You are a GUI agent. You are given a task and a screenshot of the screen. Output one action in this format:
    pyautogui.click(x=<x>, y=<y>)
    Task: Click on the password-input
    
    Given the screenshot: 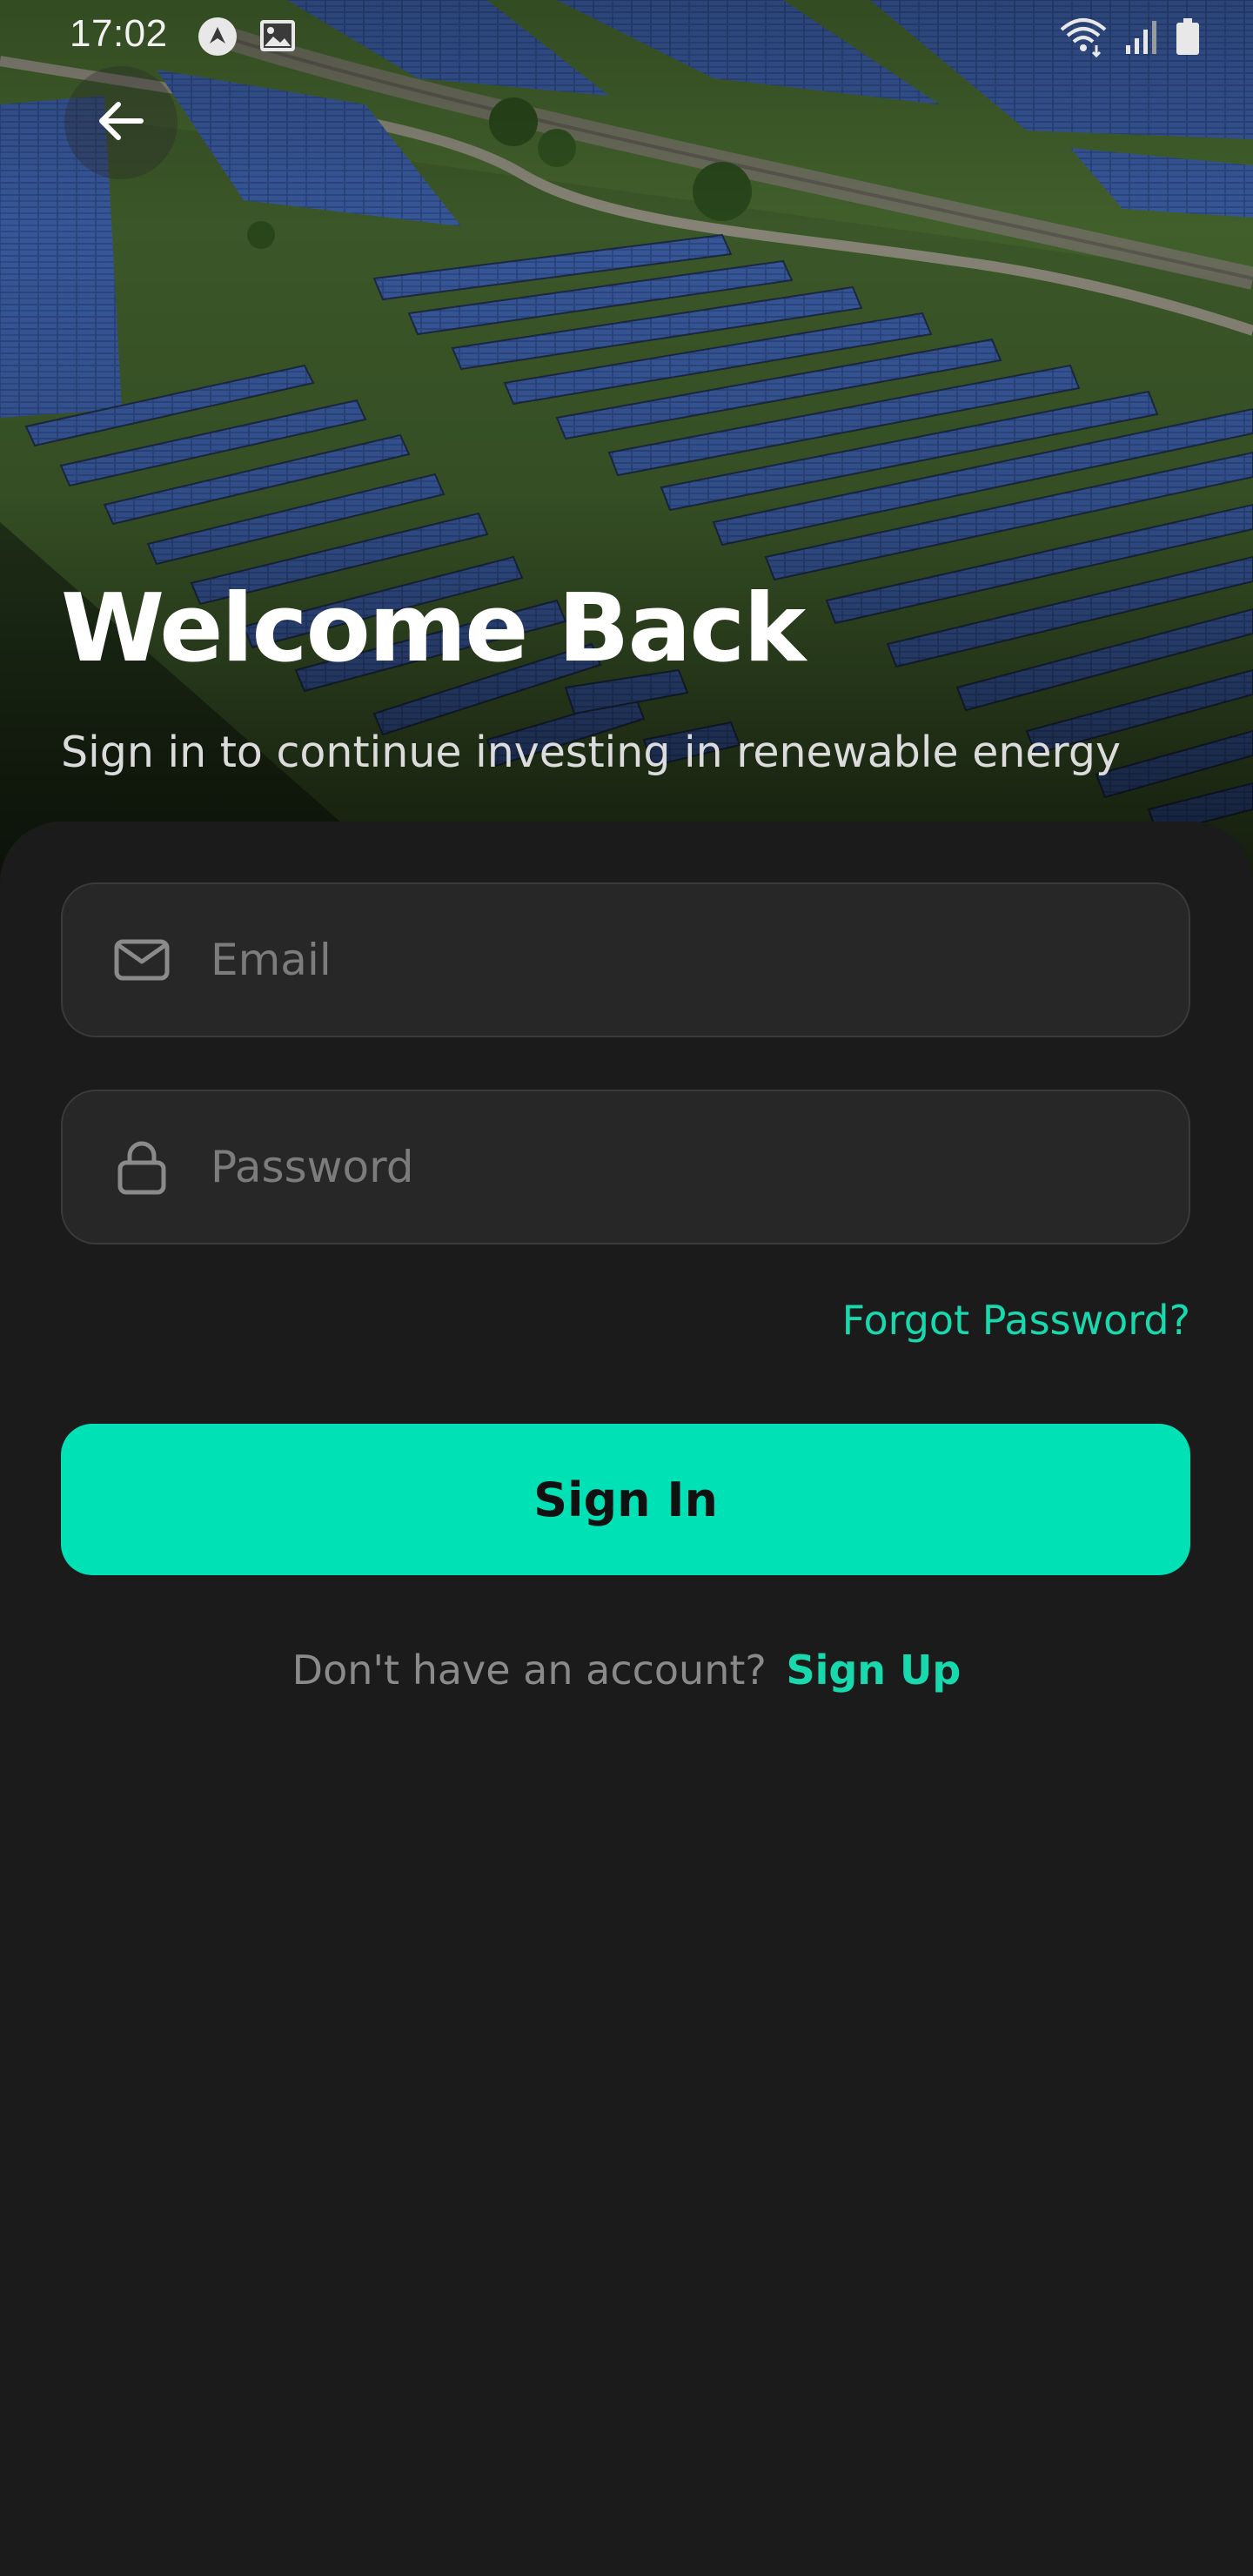 What is the action you would take?
    pyautogui.click(x=667, y=1167)
    